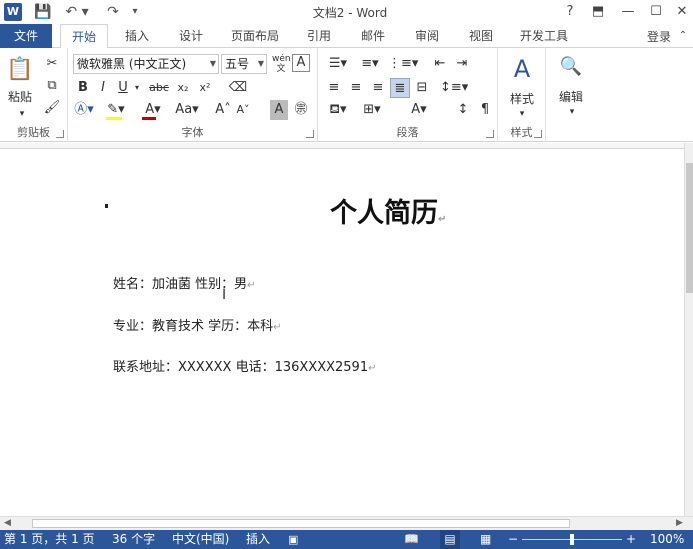 The width and height of the screenshot is (693, 549). Describe the element at coordinates (544, 36) in the screenshot. I see `tab-developer: 开发工具` at that location.